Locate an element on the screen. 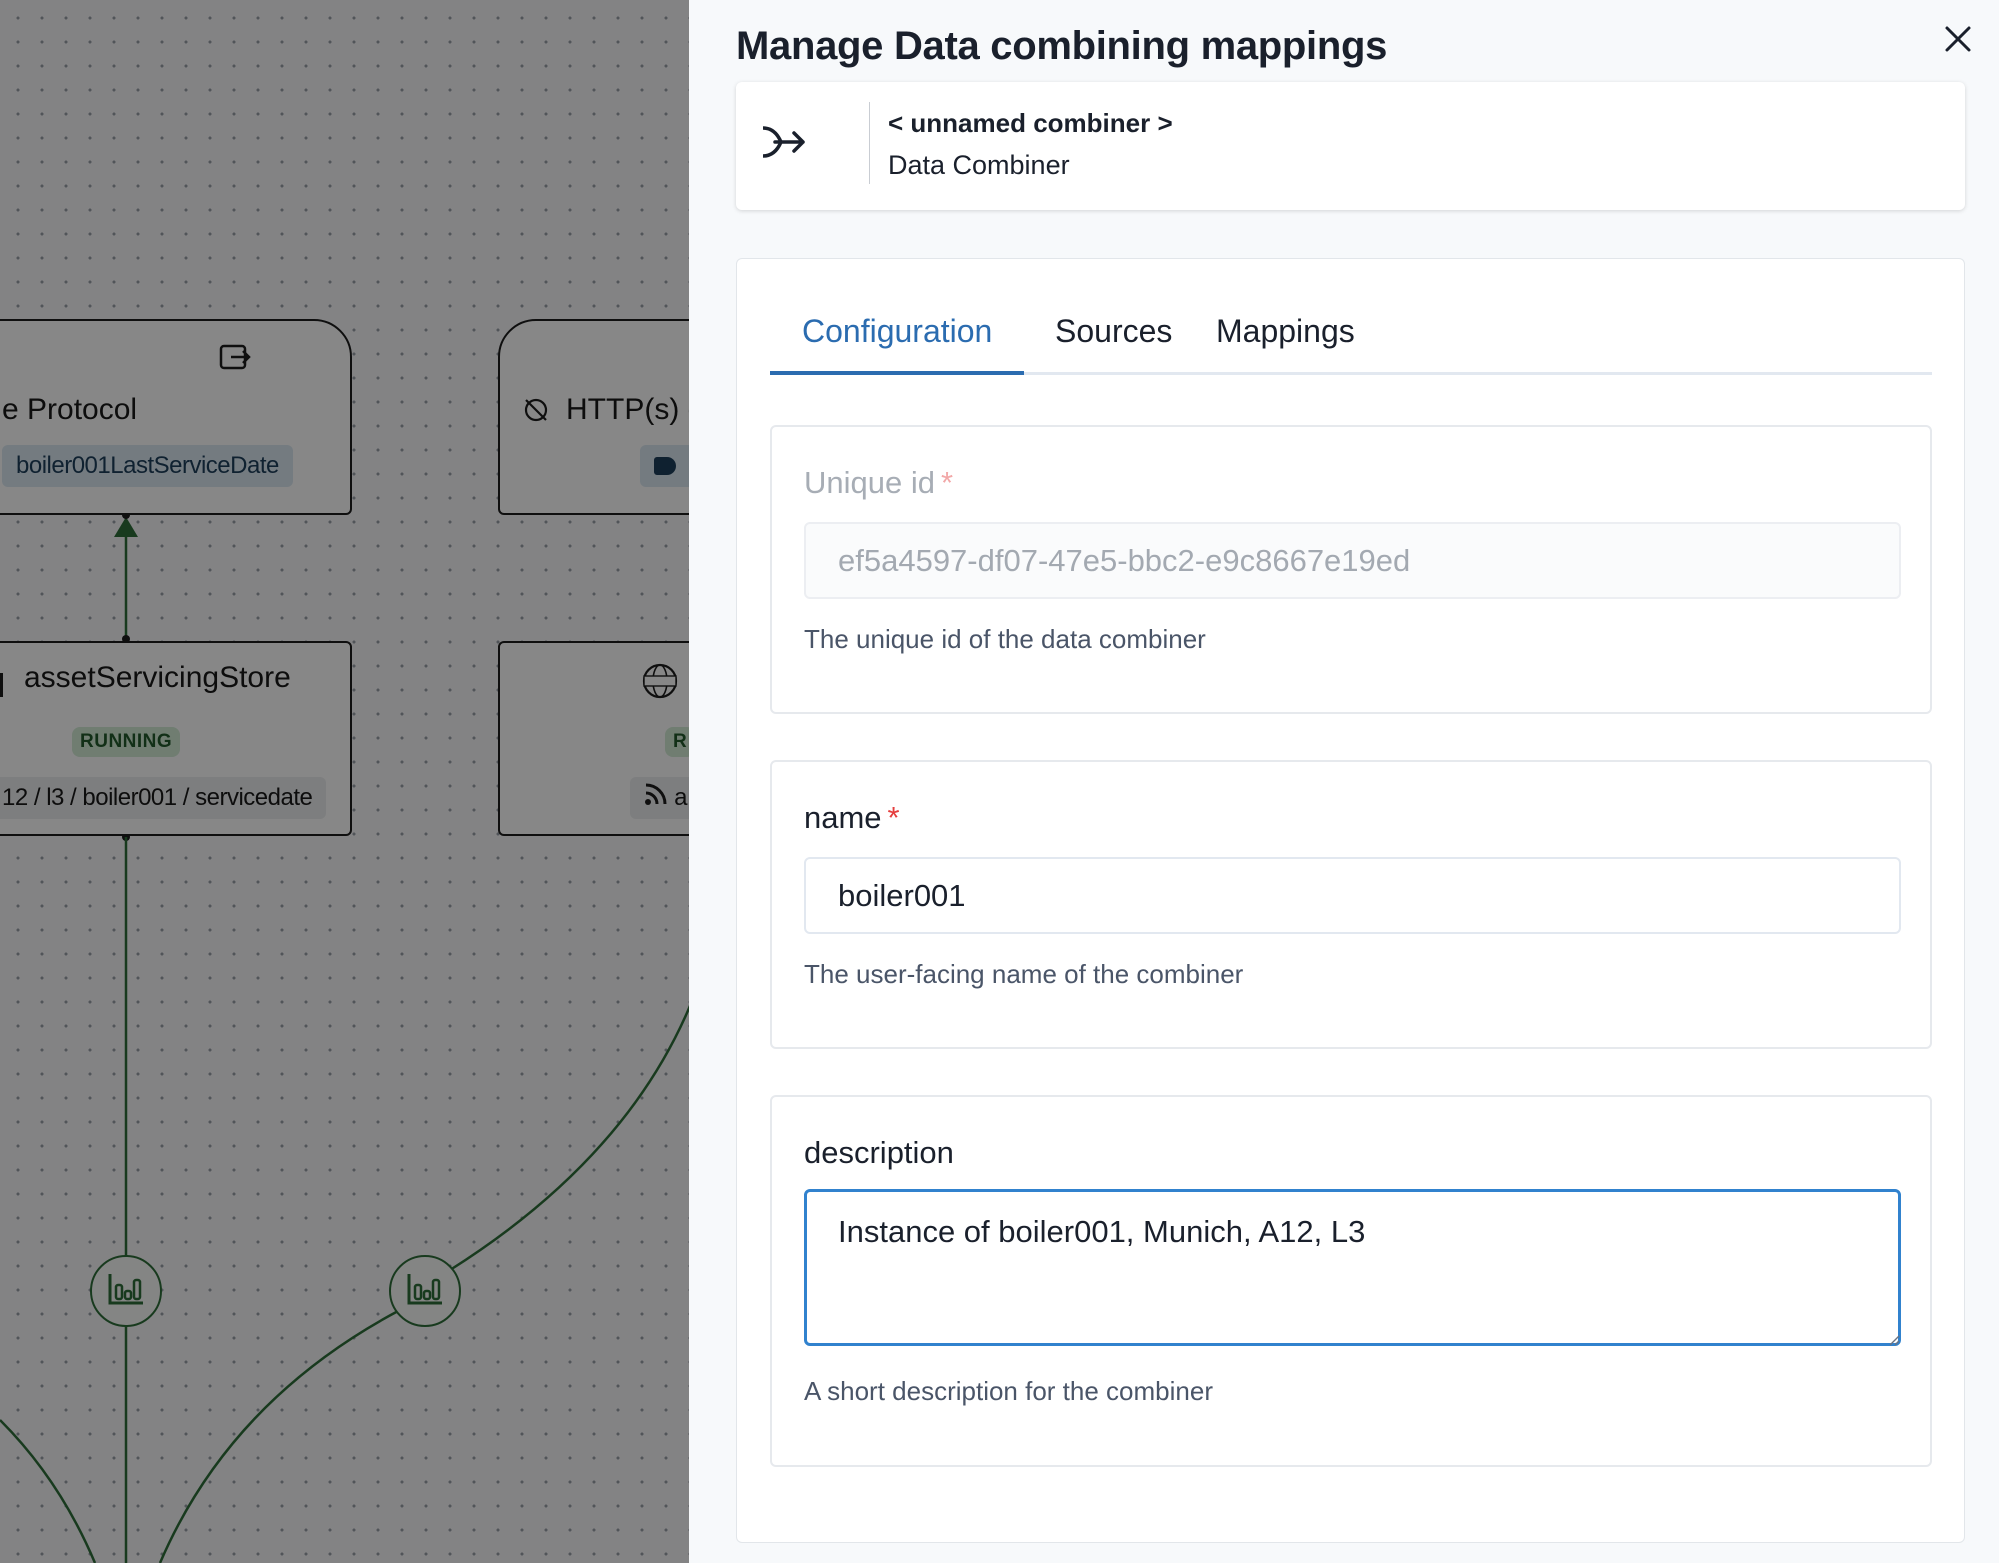 Image resolution: width=1999 pixels, height=1563 pixels. name-helper: The user-facing name of the combiner is located at coordinates (1024, 974).